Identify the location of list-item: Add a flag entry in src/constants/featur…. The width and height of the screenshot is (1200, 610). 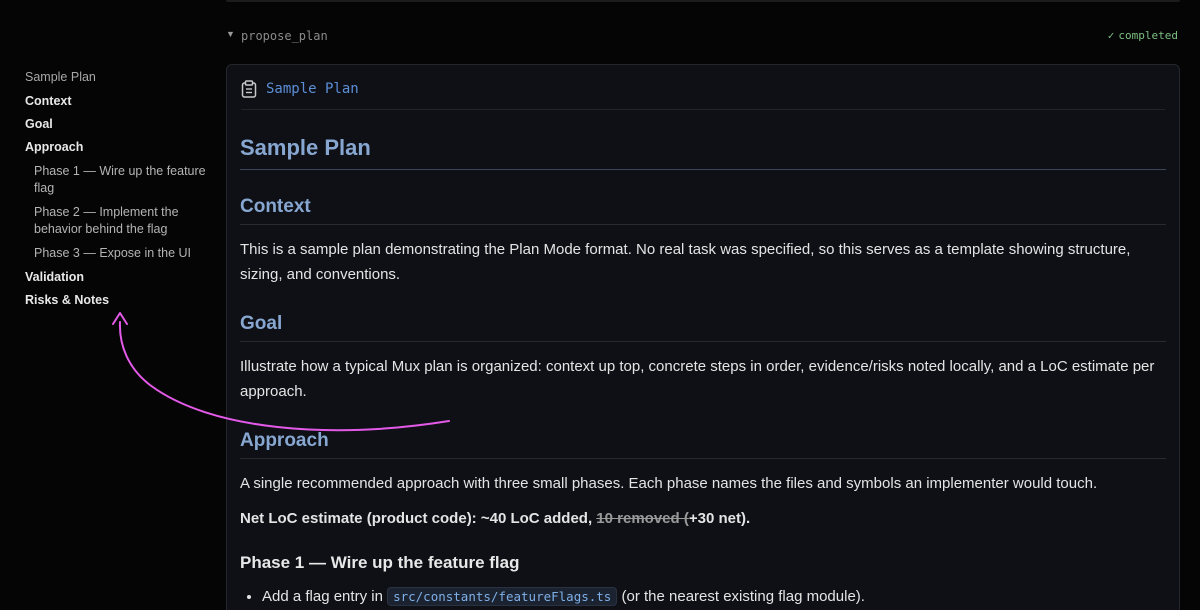
(714, 597).